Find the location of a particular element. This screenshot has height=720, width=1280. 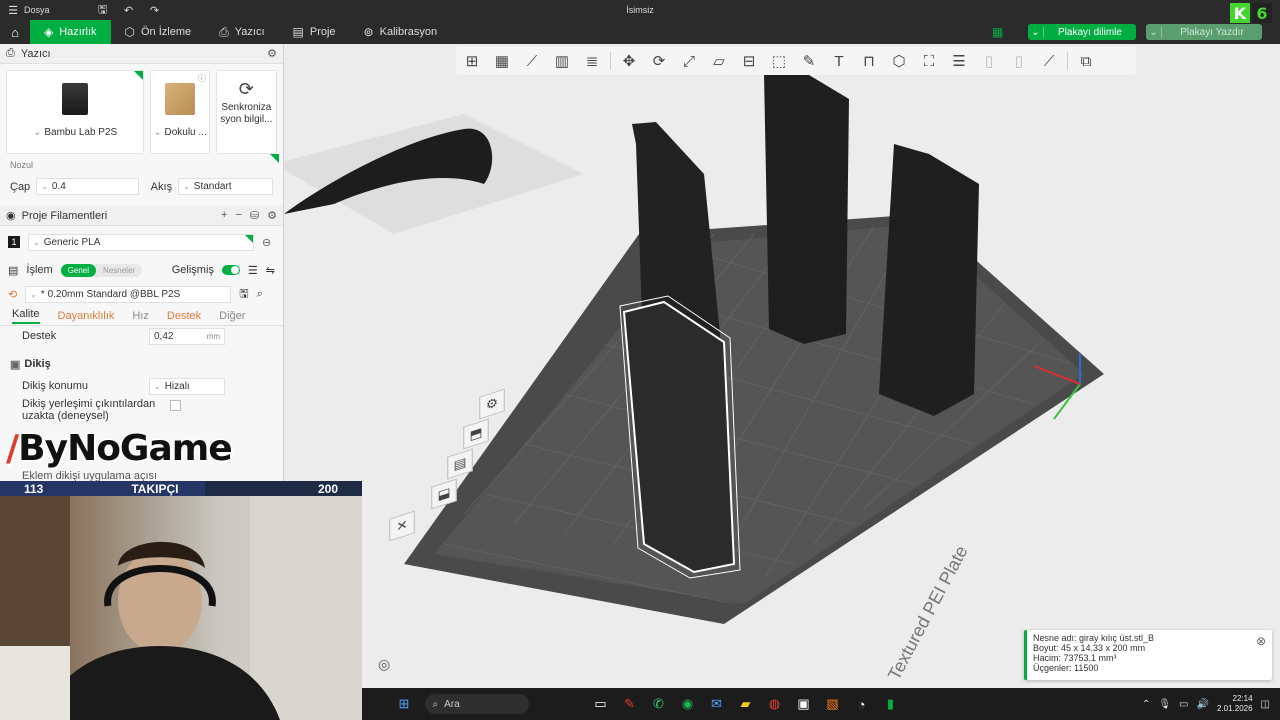

reset-icon: ⟲ is located at coordinates (12, 294).